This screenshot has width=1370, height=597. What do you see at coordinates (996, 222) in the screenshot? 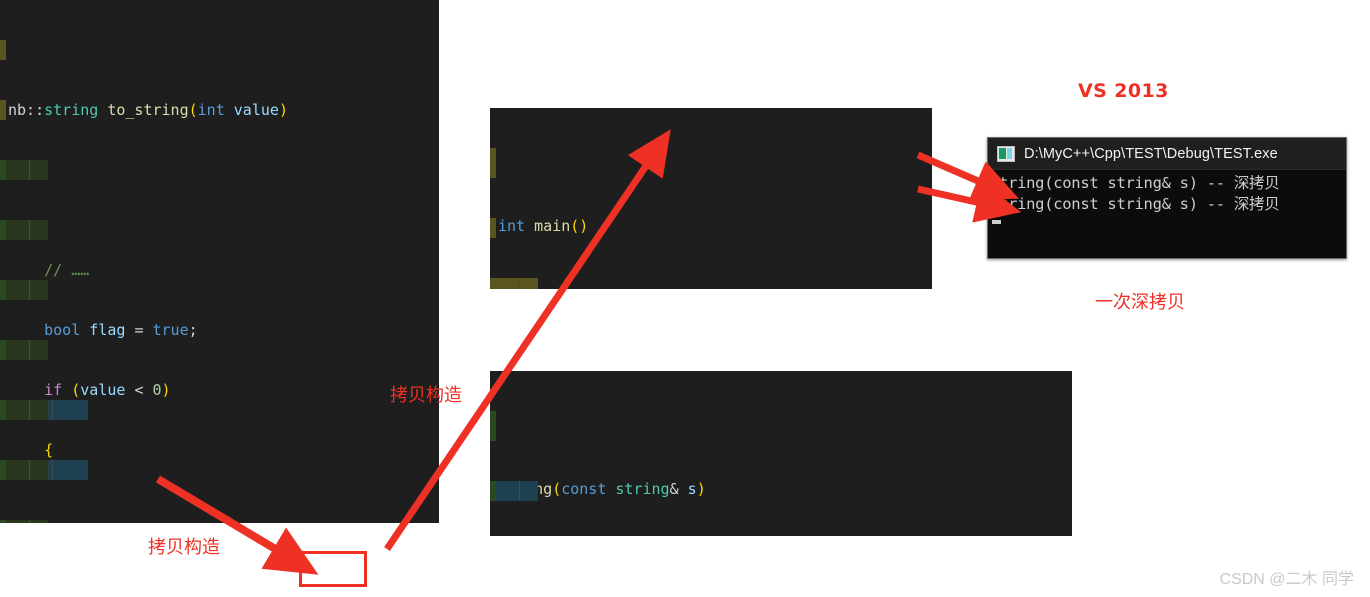
I see `console-caret` at bounding box center [996, 222].